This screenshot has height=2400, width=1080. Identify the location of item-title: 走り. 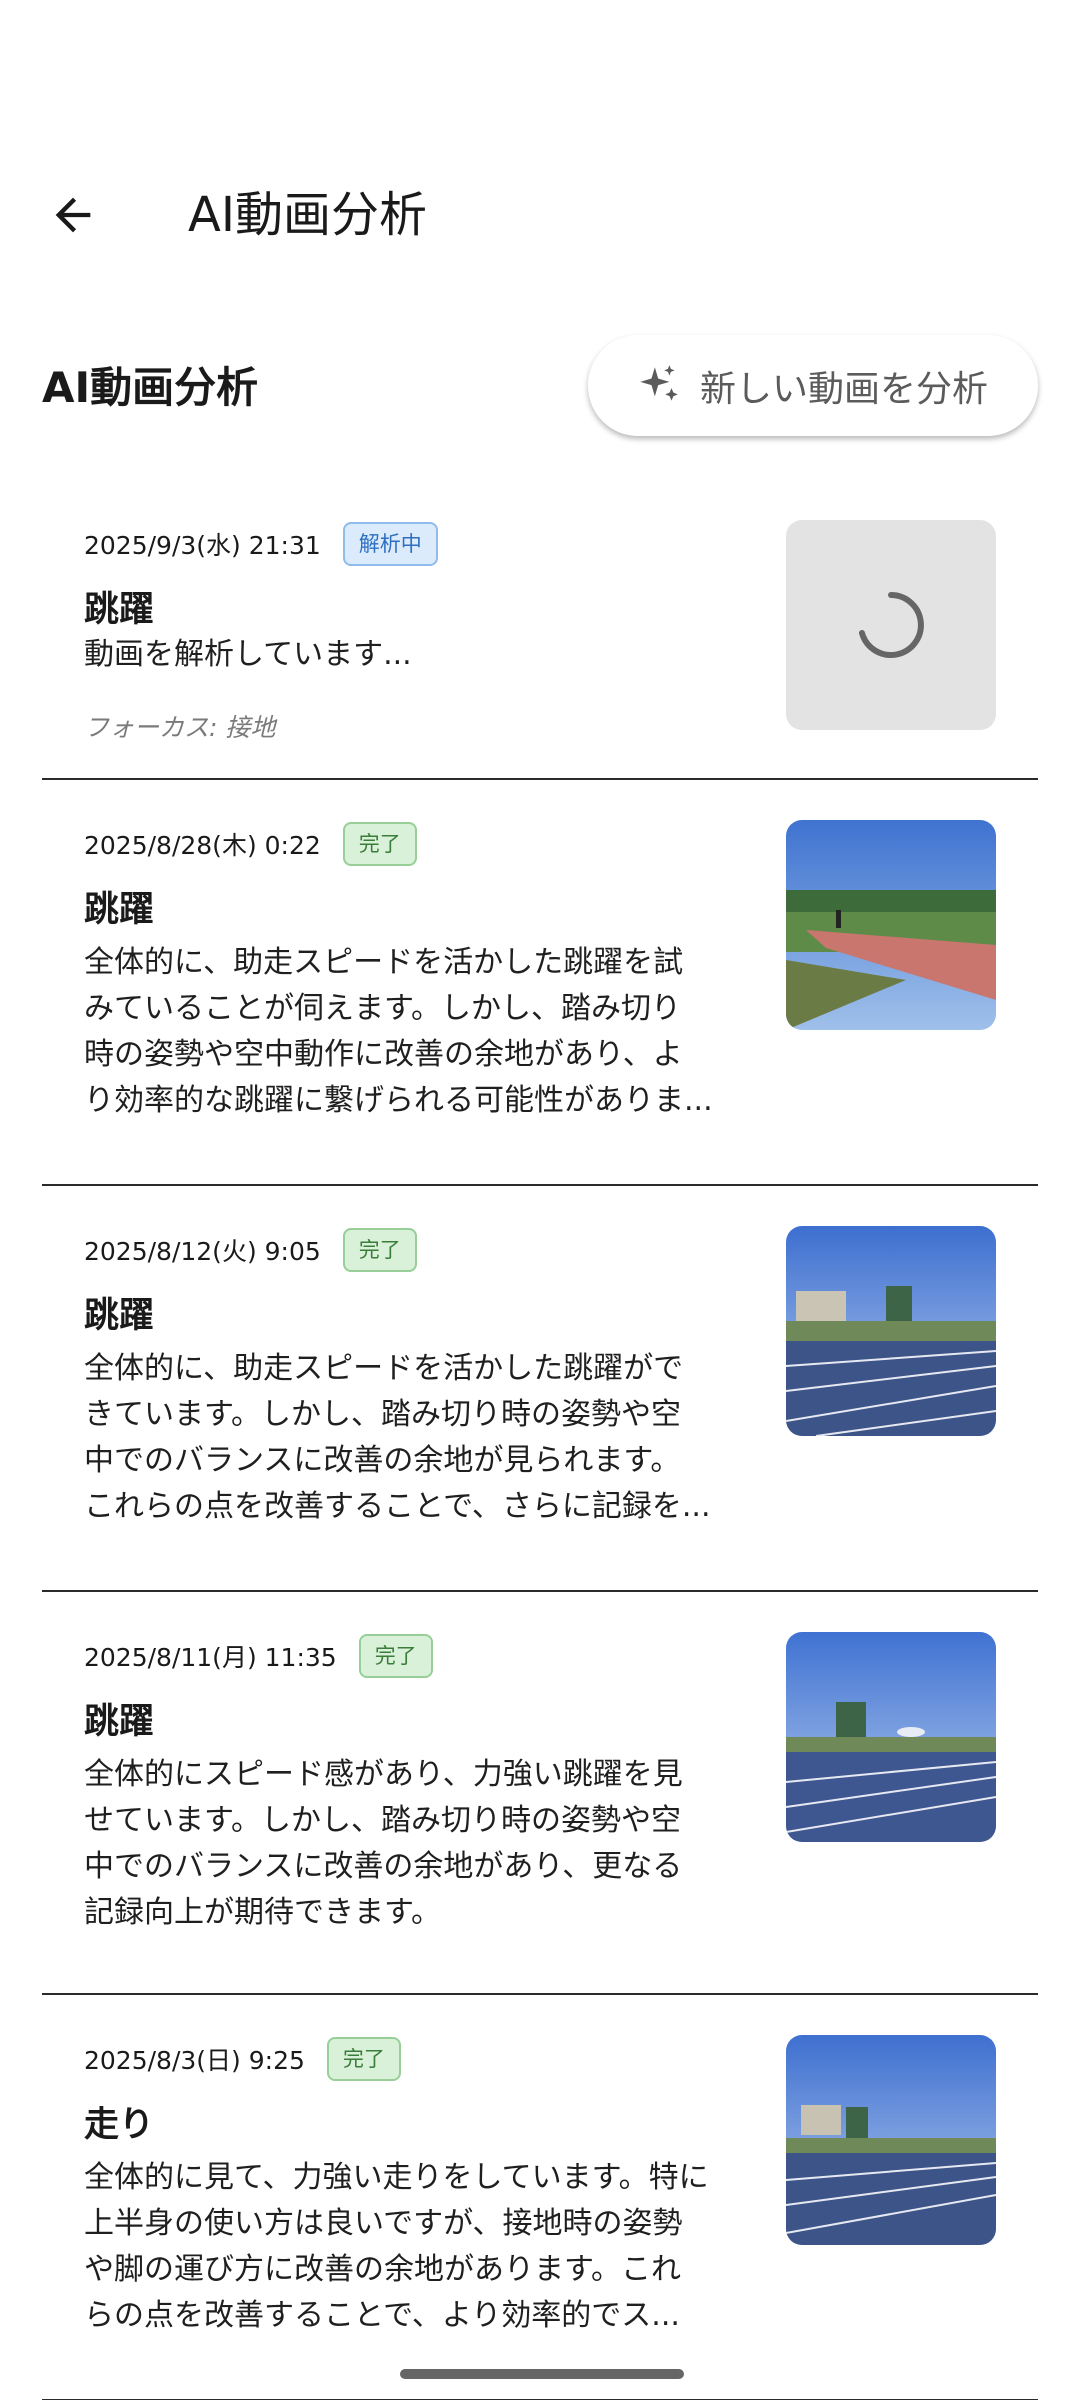
(119, 2125).